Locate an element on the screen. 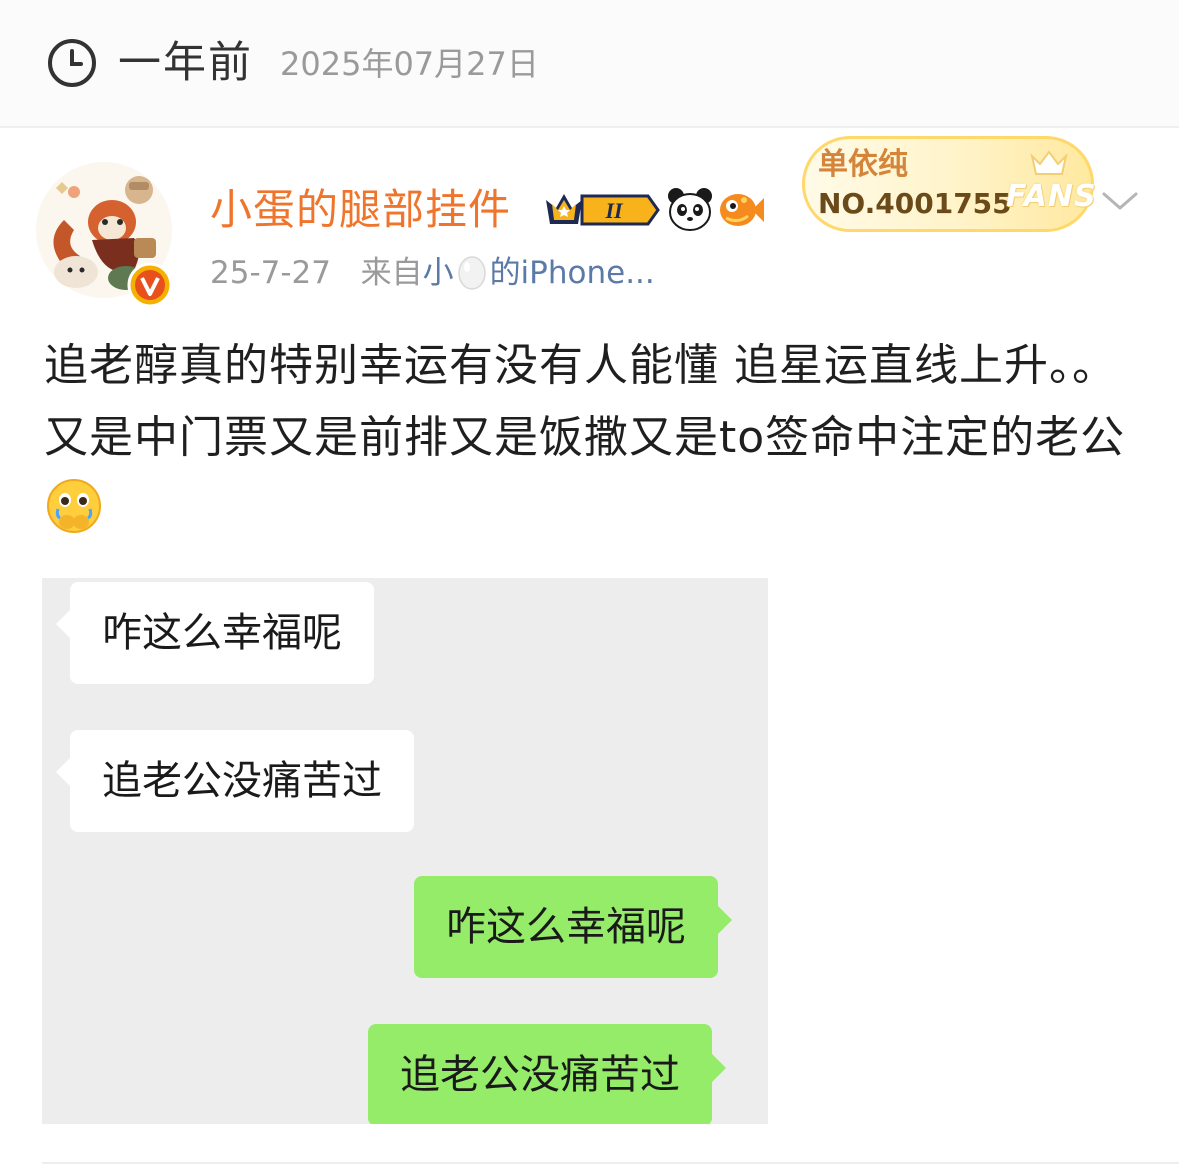  source-link-a: 小 is located at coordinates (438, 273).